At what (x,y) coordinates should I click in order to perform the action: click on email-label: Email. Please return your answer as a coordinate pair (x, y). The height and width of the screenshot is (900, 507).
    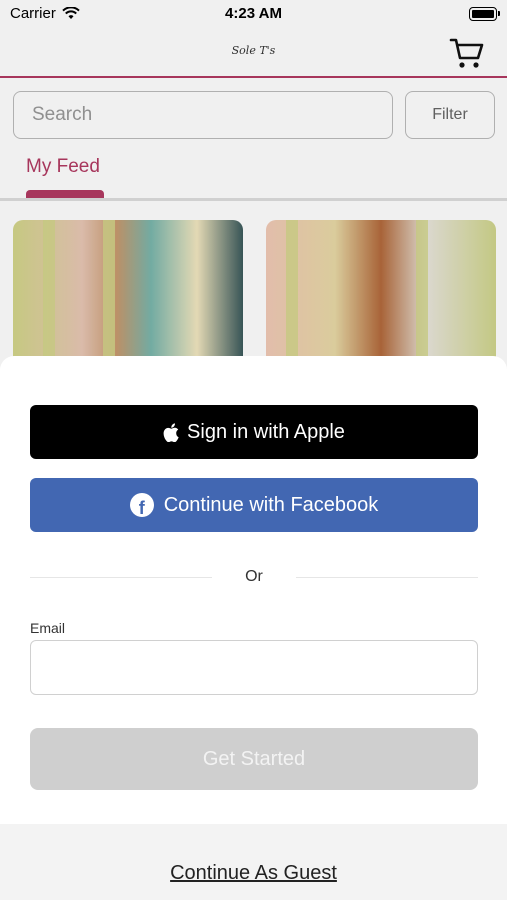
    Looking at the image, I should click on (48, 628).